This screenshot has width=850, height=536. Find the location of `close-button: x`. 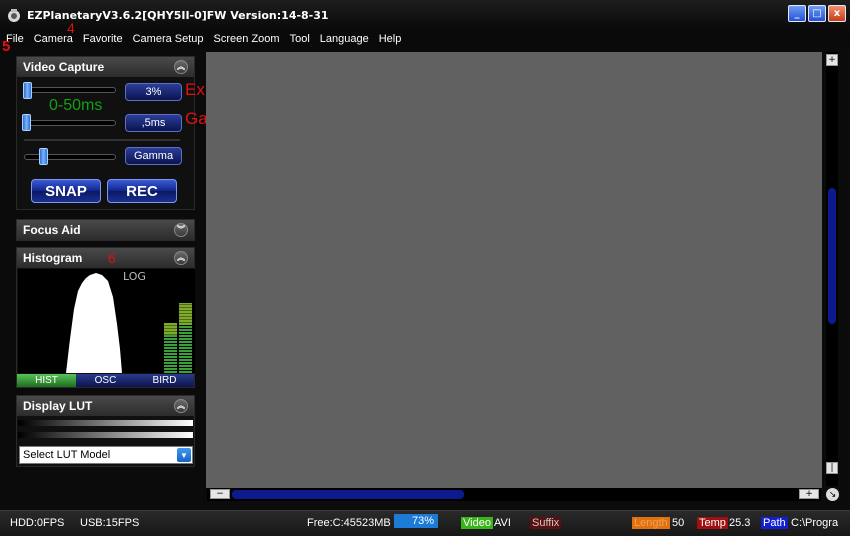

close-button: x is located at coordinates (837, 13).